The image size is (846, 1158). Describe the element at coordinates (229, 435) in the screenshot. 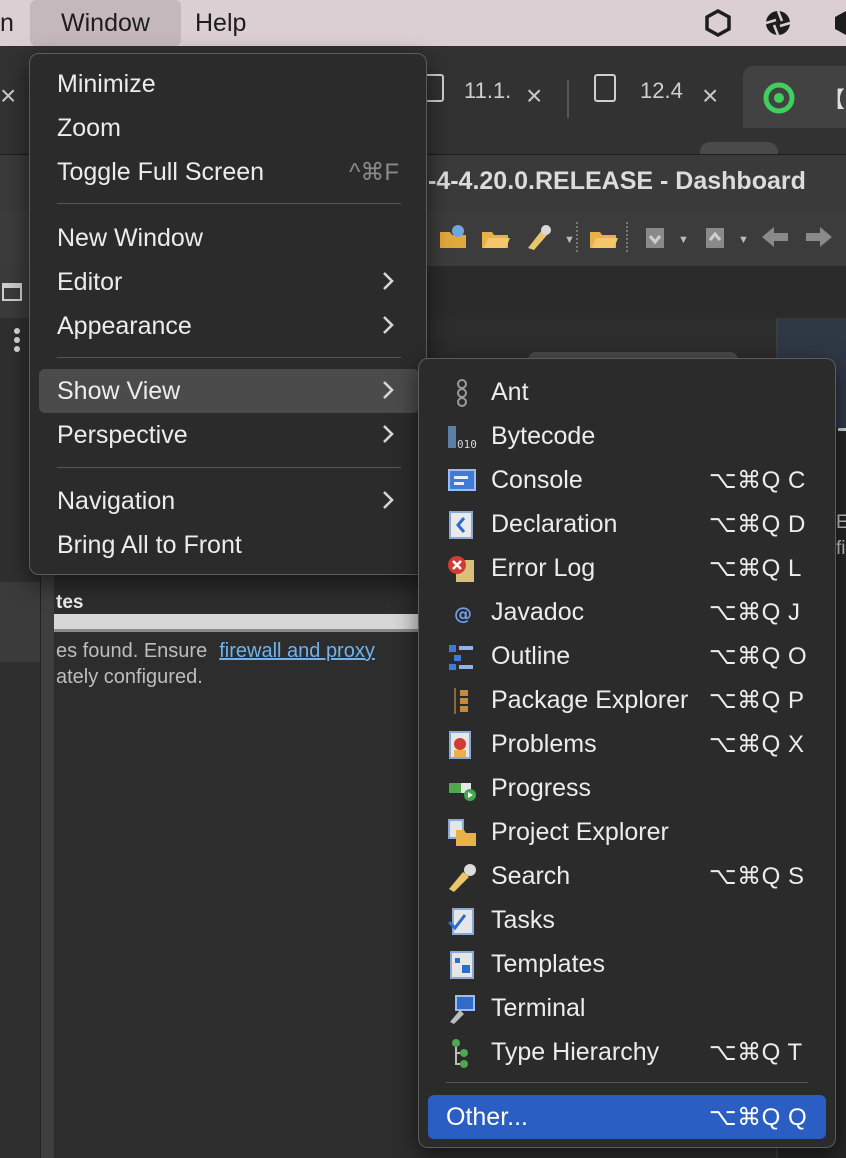

I see `menu-item-perspective: Perspective` at that location.